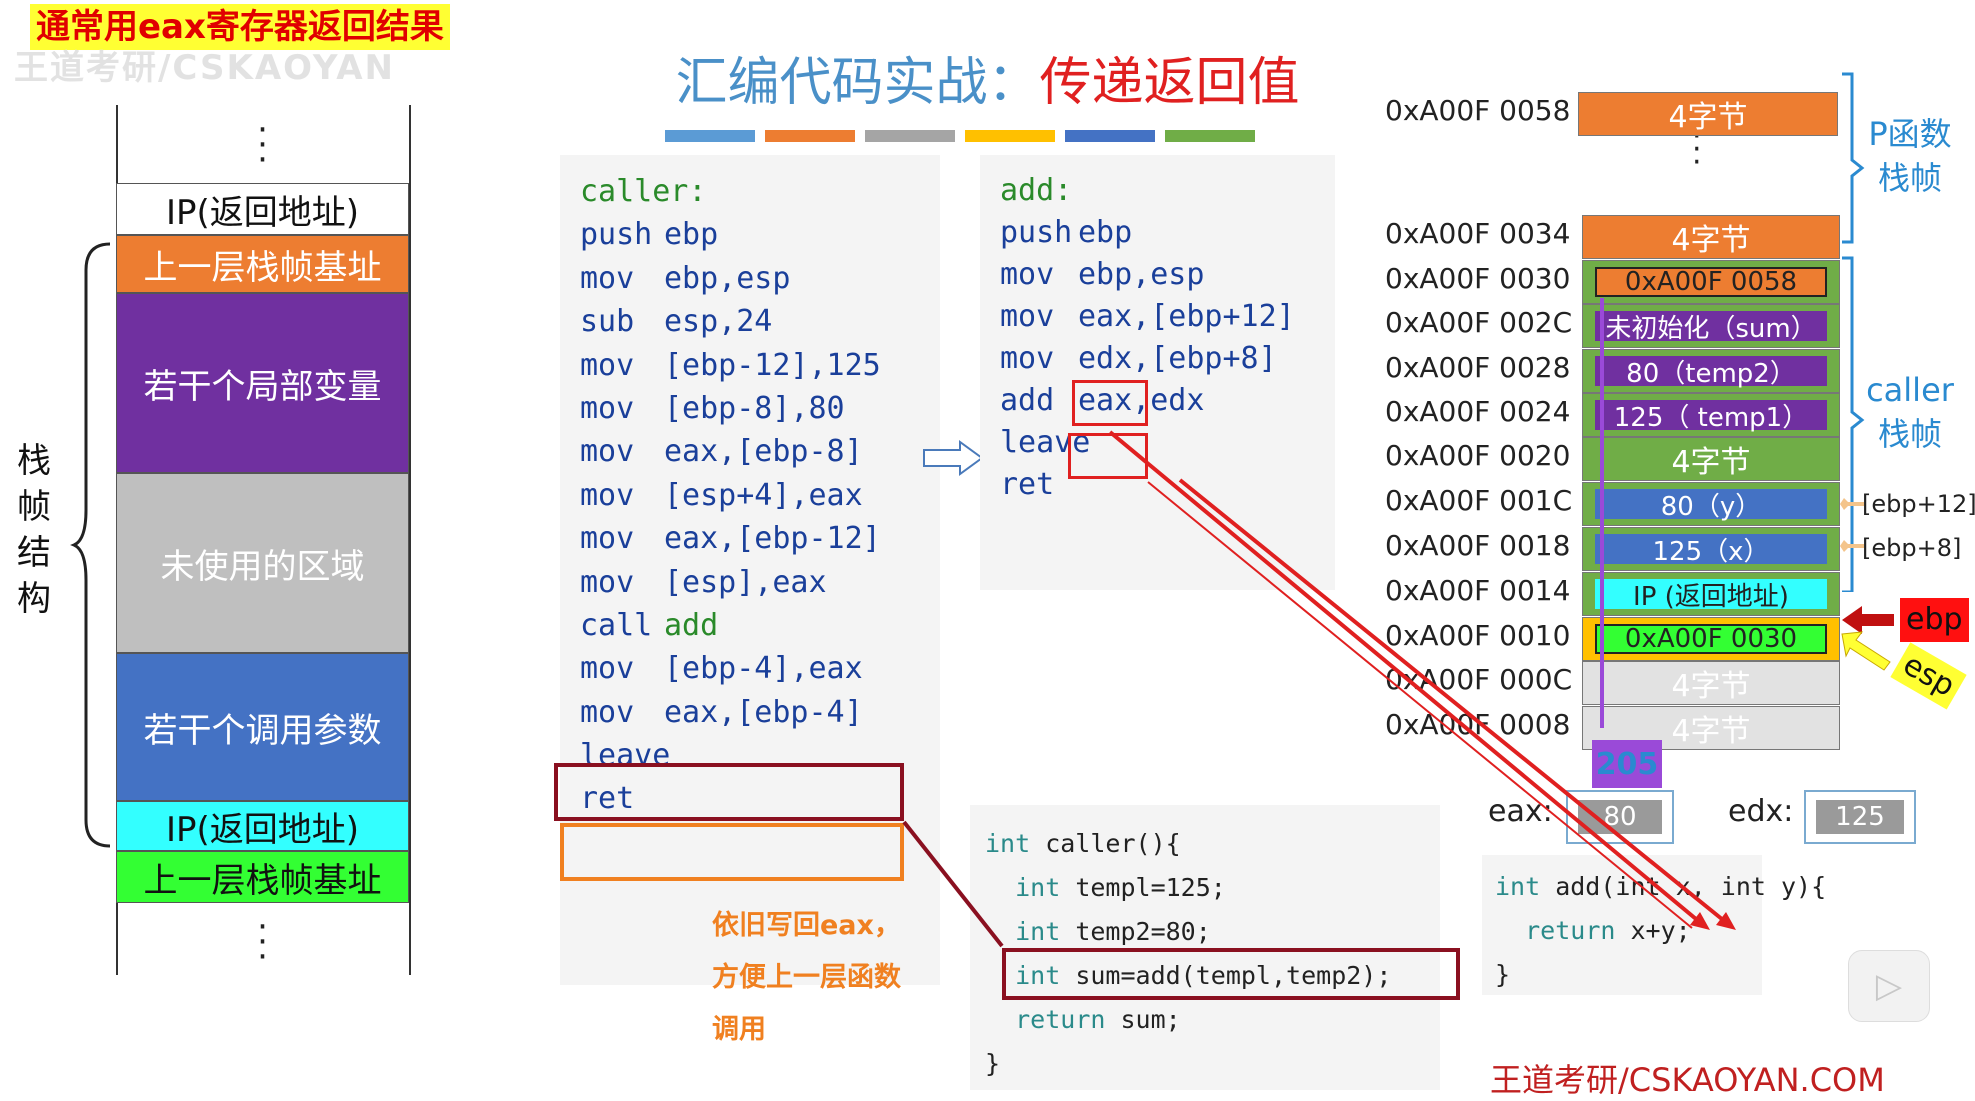 This screenshot has width=1975, height=1101. I want to click on arrow-store-to-sum, so click(953, 884).